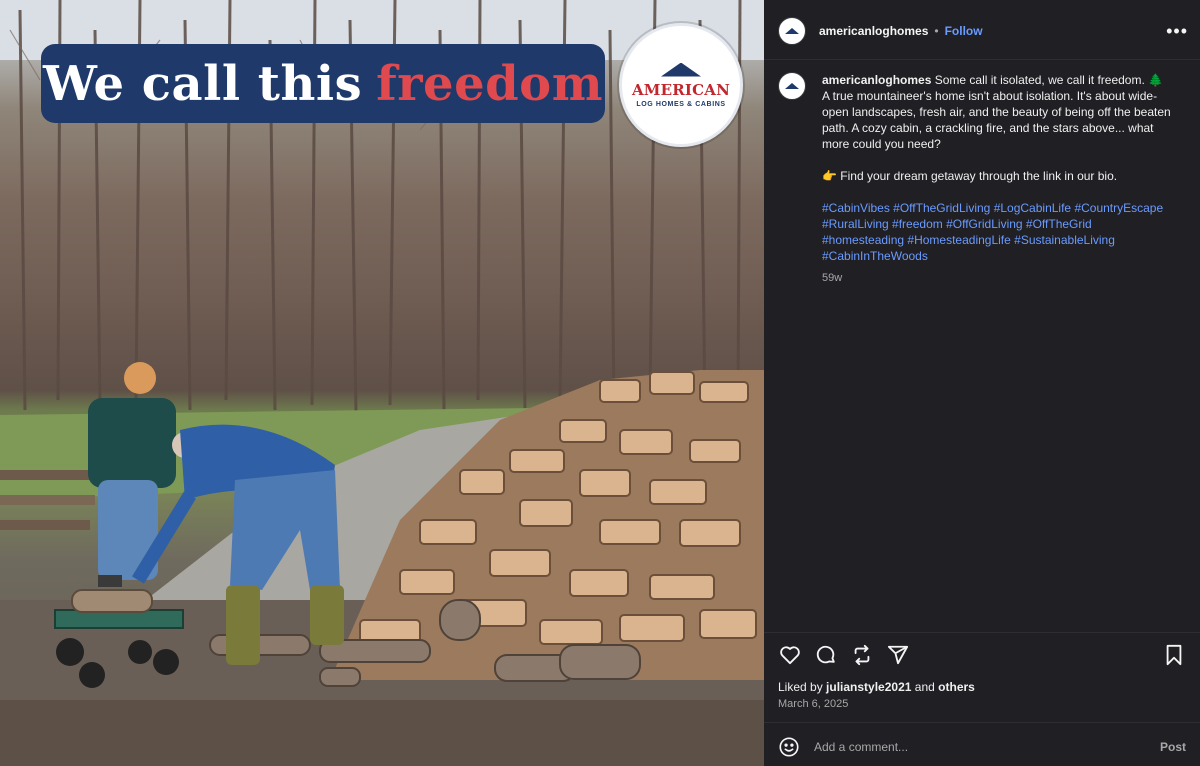 This screenshot has width=1200, height=766. What do you see at coordinates (898, 655) in the screenshot?
I see `share-icon` at bounding box center [898, 655].